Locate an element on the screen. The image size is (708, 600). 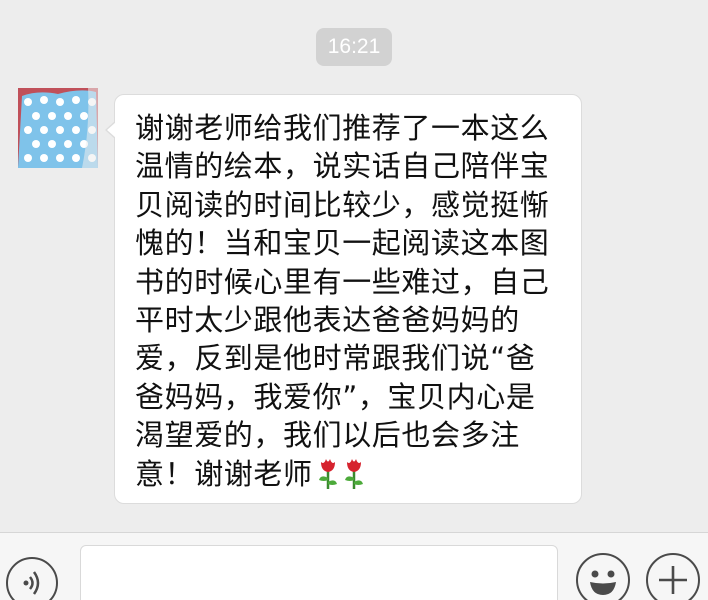
message-timestamp: 16:21 is located at coordinates (354, 47).